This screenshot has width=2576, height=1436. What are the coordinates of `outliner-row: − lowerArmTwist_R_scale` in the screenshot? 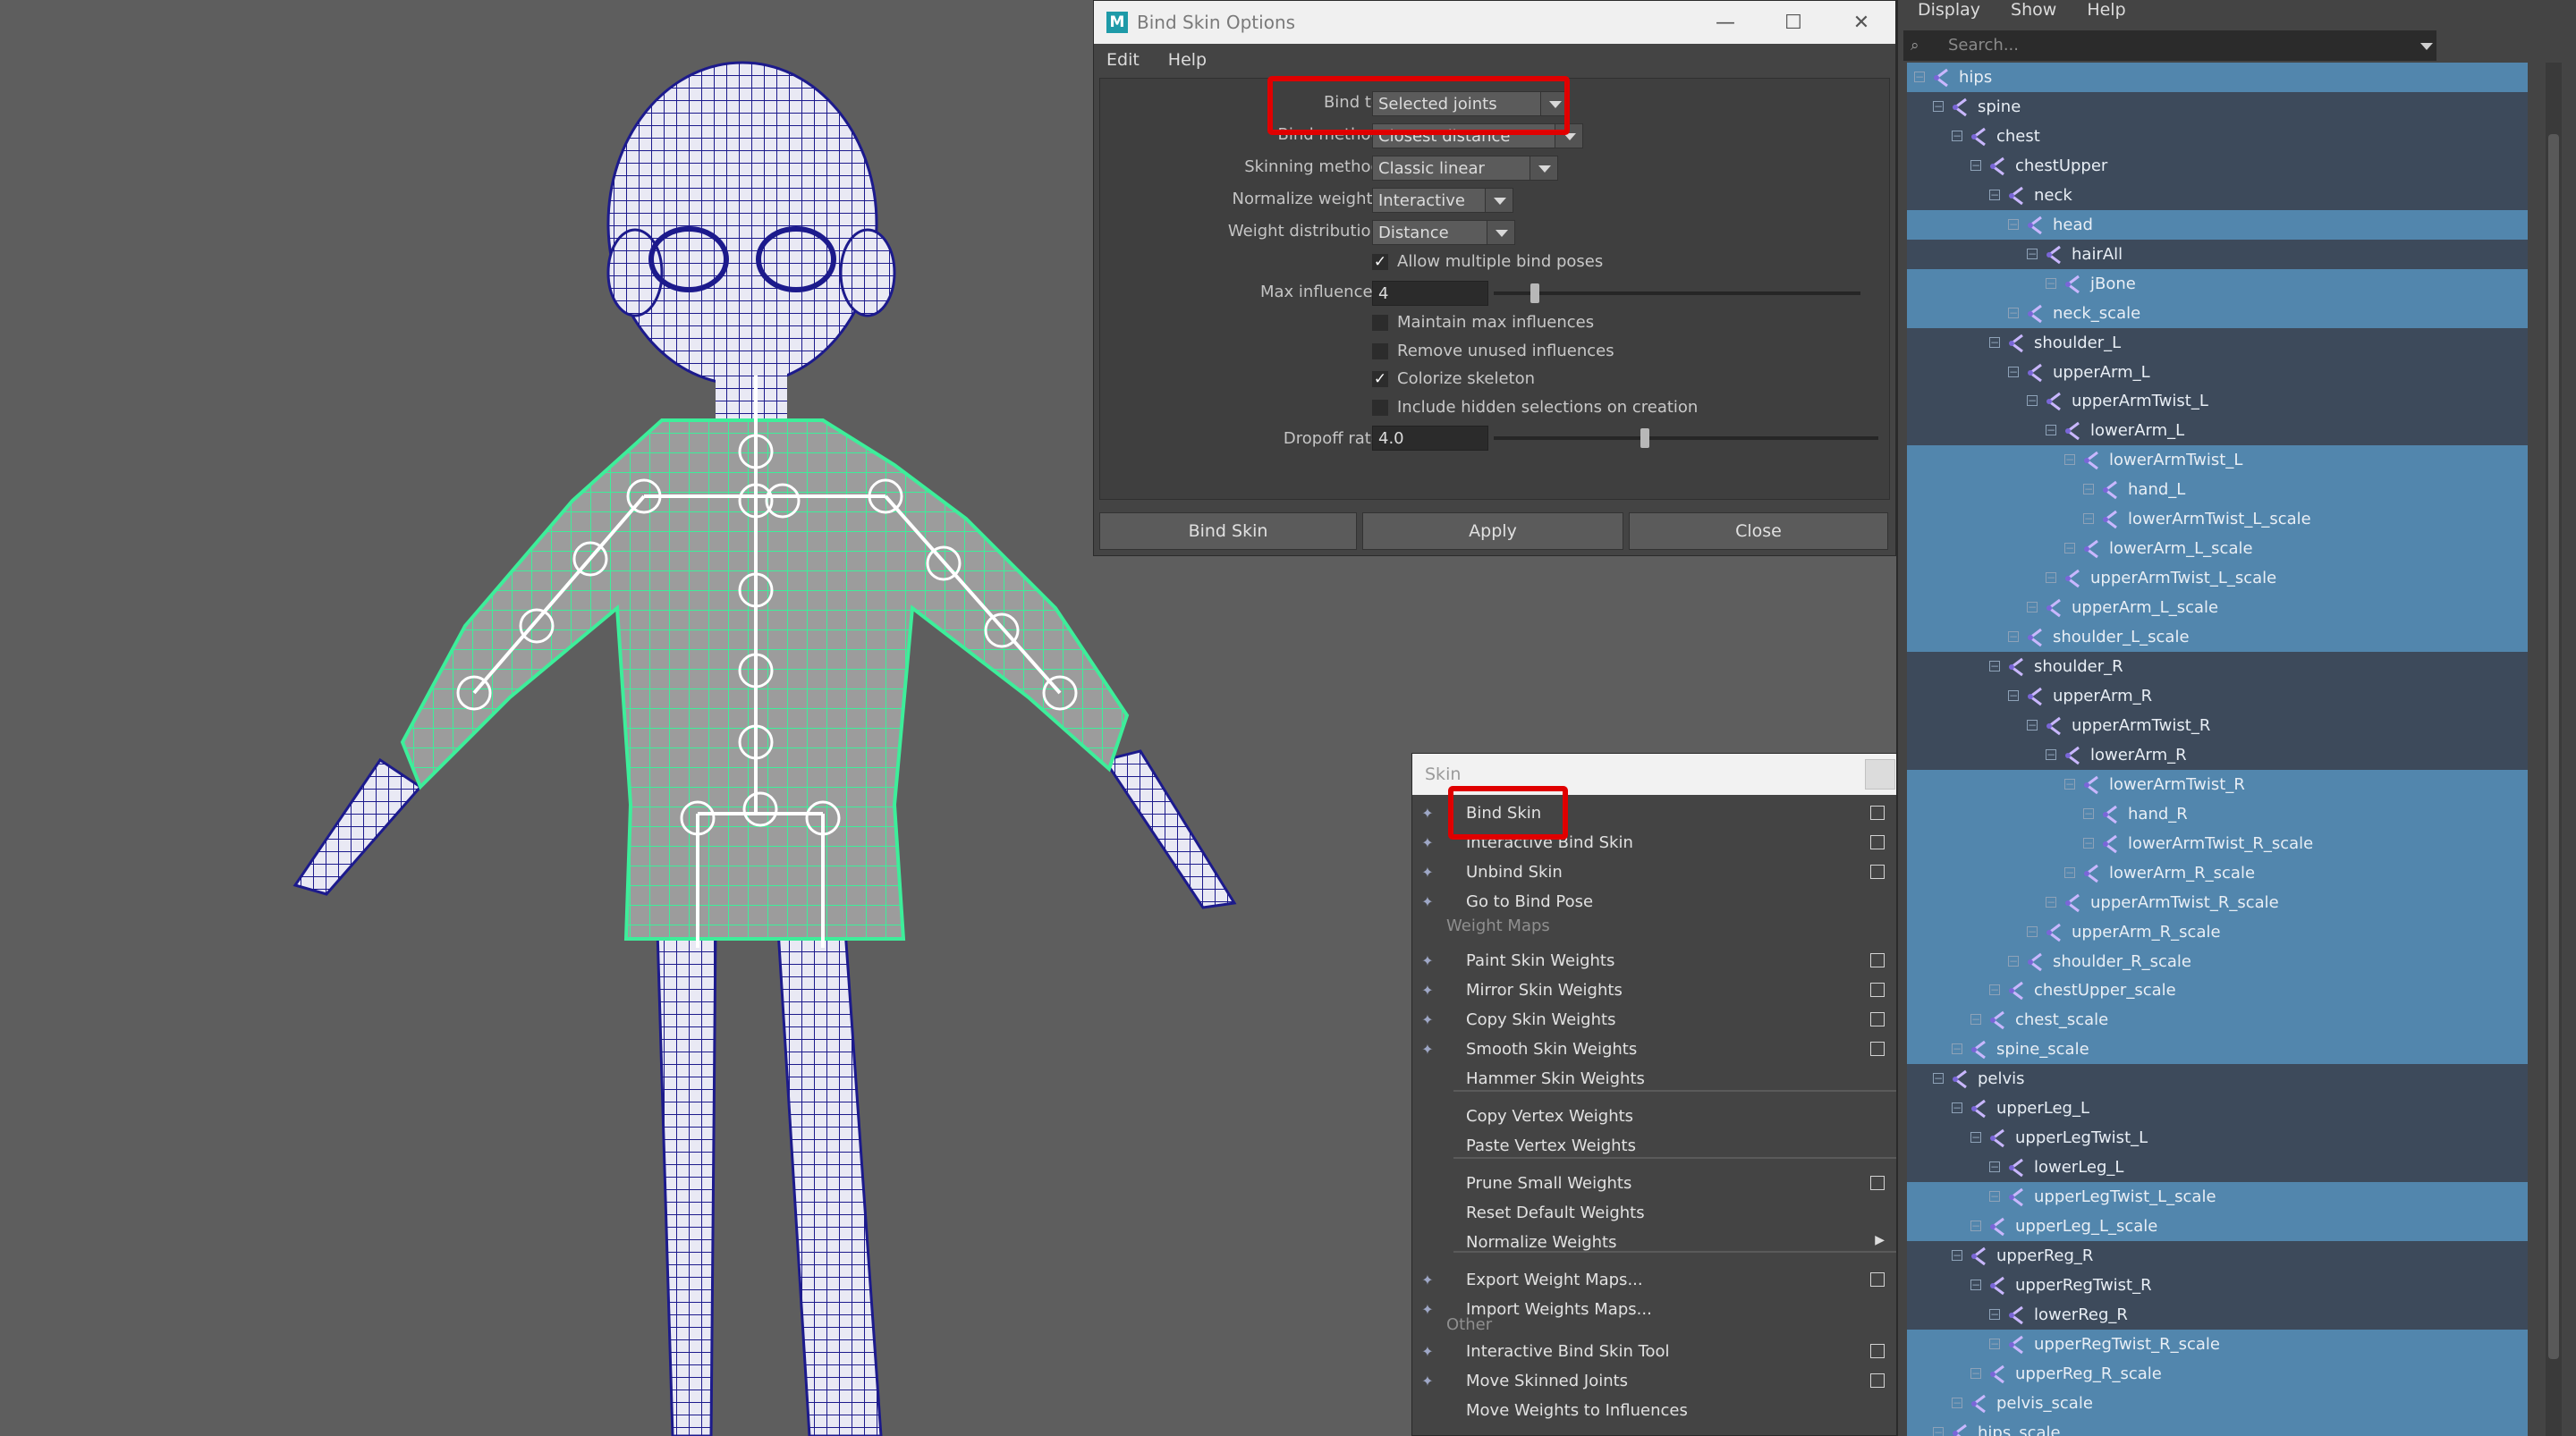 It's located at (2217, 843).